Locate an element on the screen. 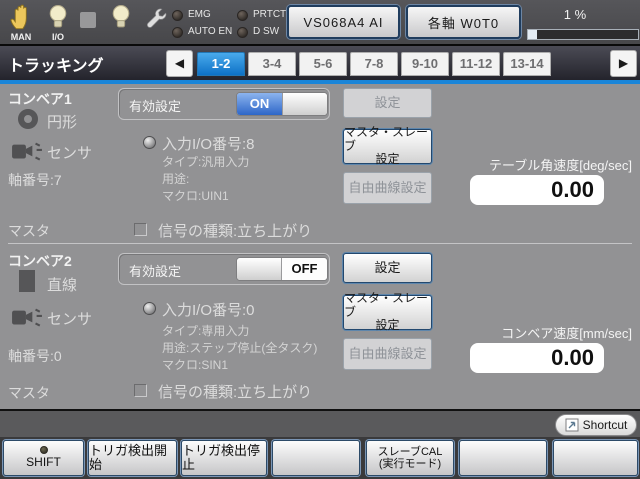  conveyor1-enable-toggle: ON is located at coordinates (282, 104).